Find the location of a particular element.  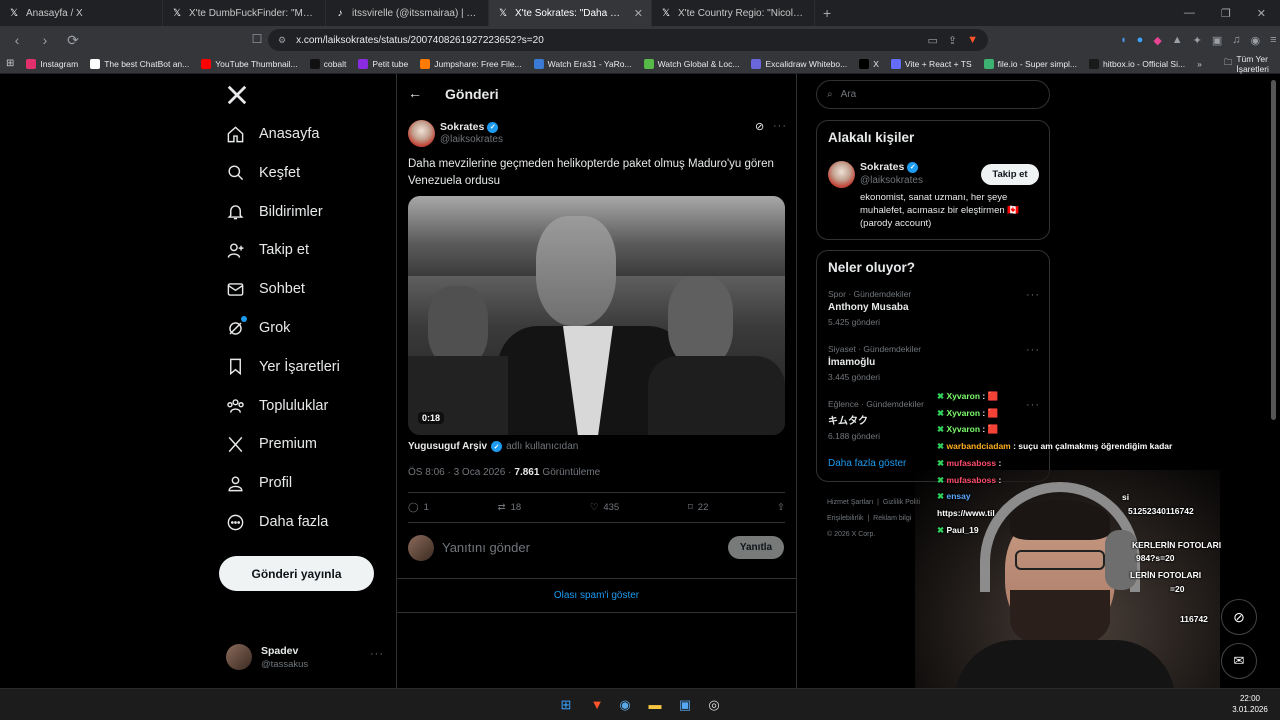

repost-action: ⇄ 18 is located at coordinates (510, 507).